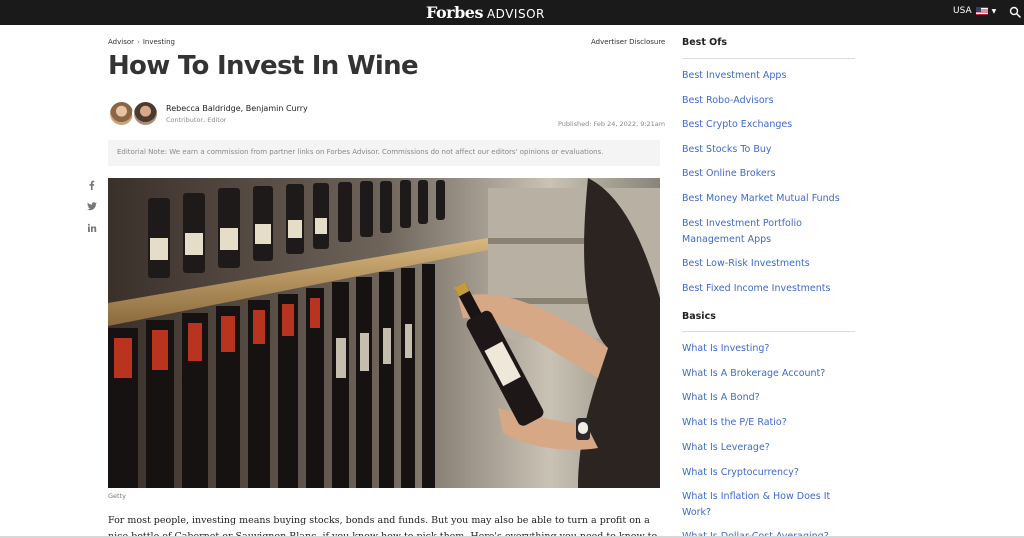 The width and height of the screenshot is (1024, 538). What do you see at coordinates (768, 505) in the screenshot?
I see `sidebar-link-what-is-inflation: What Is Inflation & How Does It Work?` at bounding box center [768, 505].